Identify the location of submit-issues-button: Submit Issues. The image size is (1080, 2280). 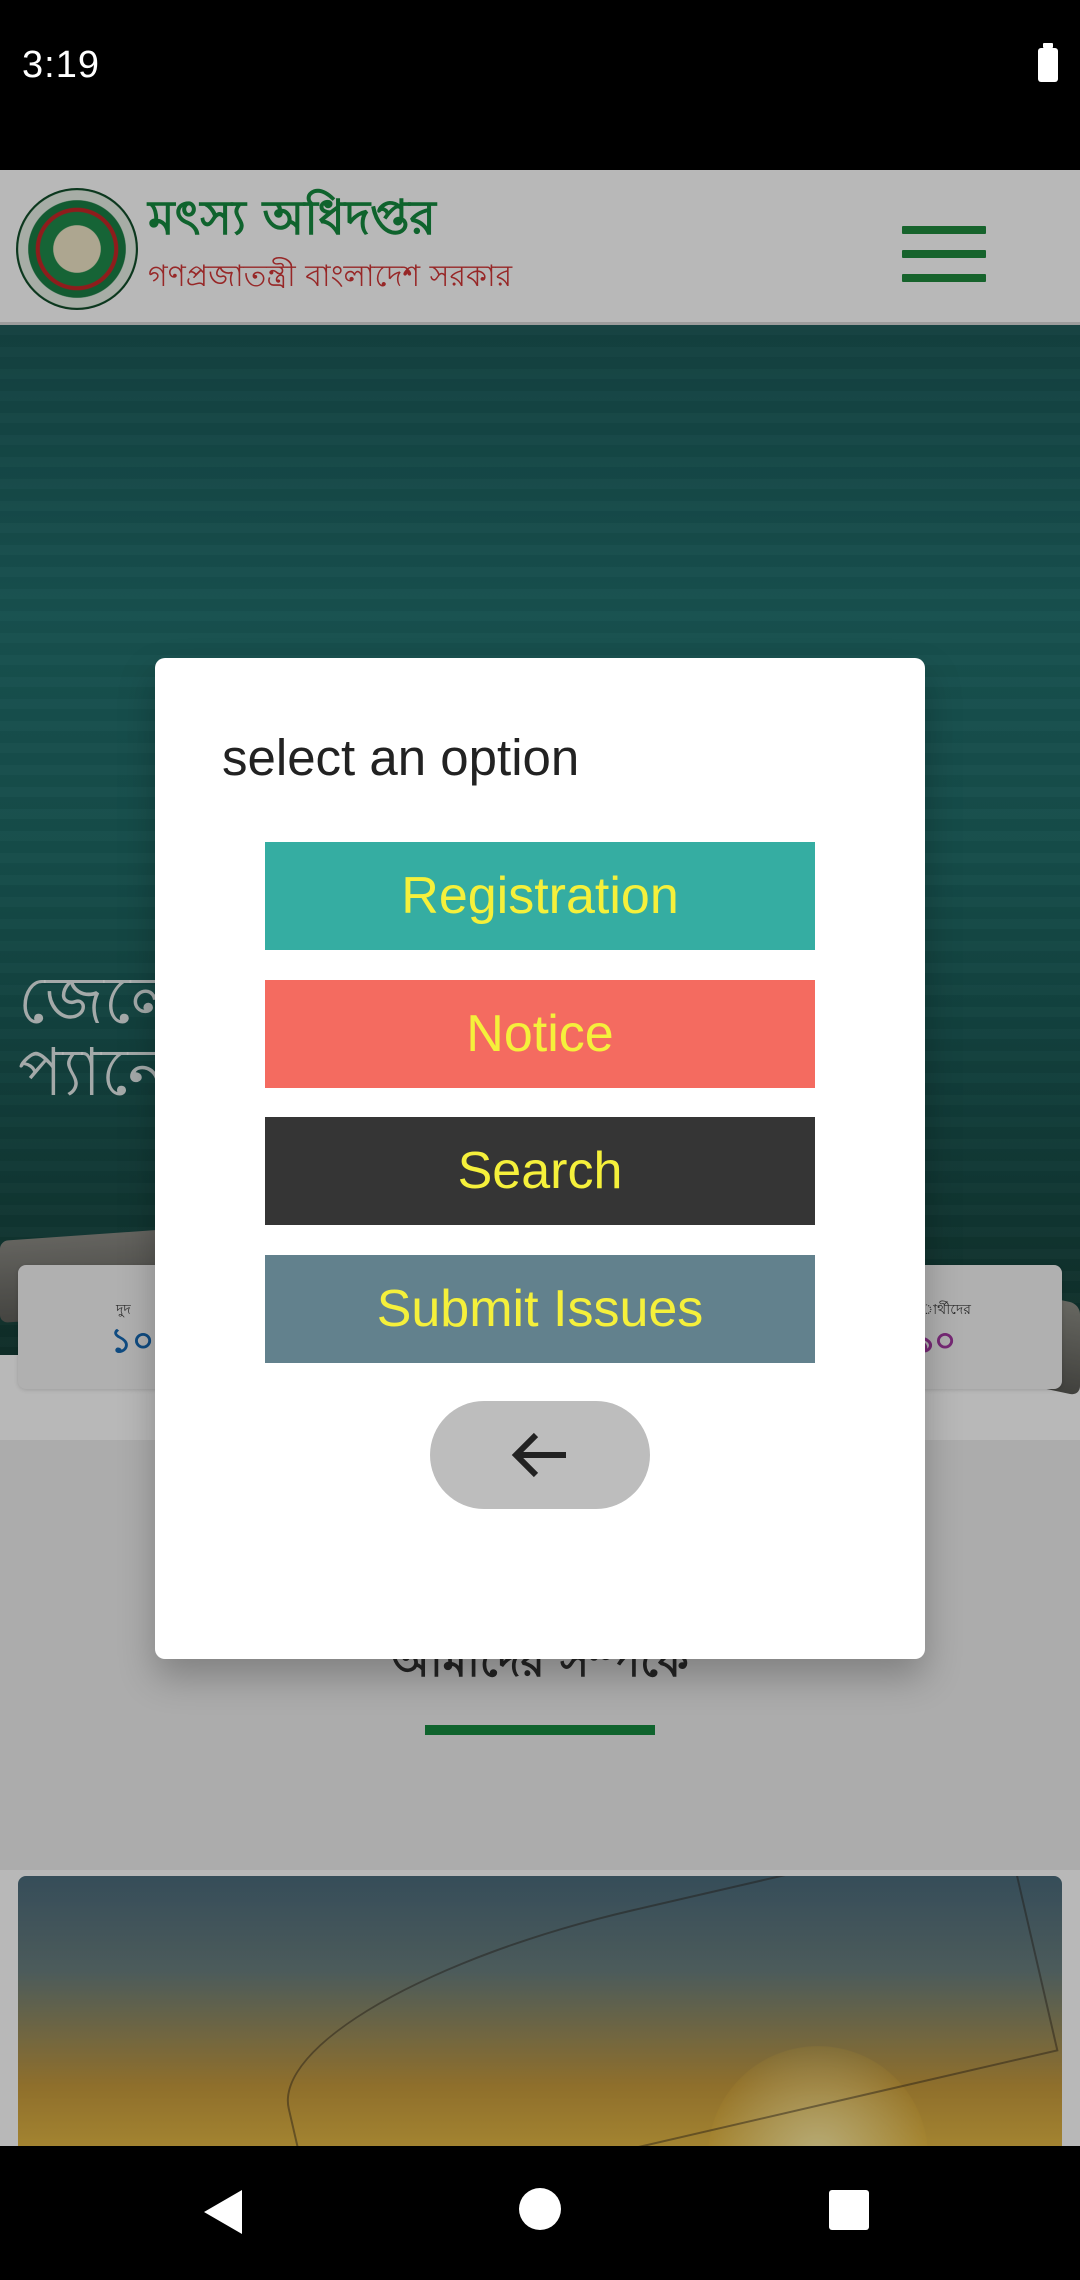
(540, 1309).